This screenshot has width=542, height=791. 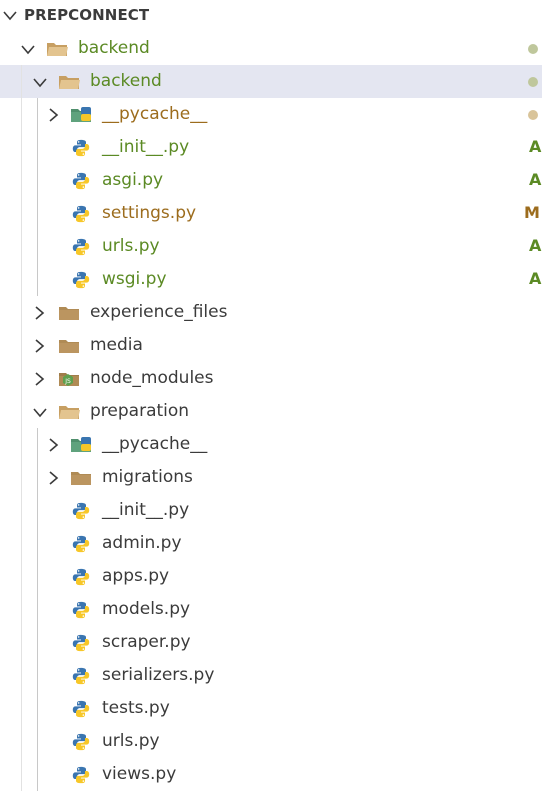 What do you see at coordinates (149, 213) in the screenshot?
I see `tree-item-label: settings.py` at bounding box center [149, 213].